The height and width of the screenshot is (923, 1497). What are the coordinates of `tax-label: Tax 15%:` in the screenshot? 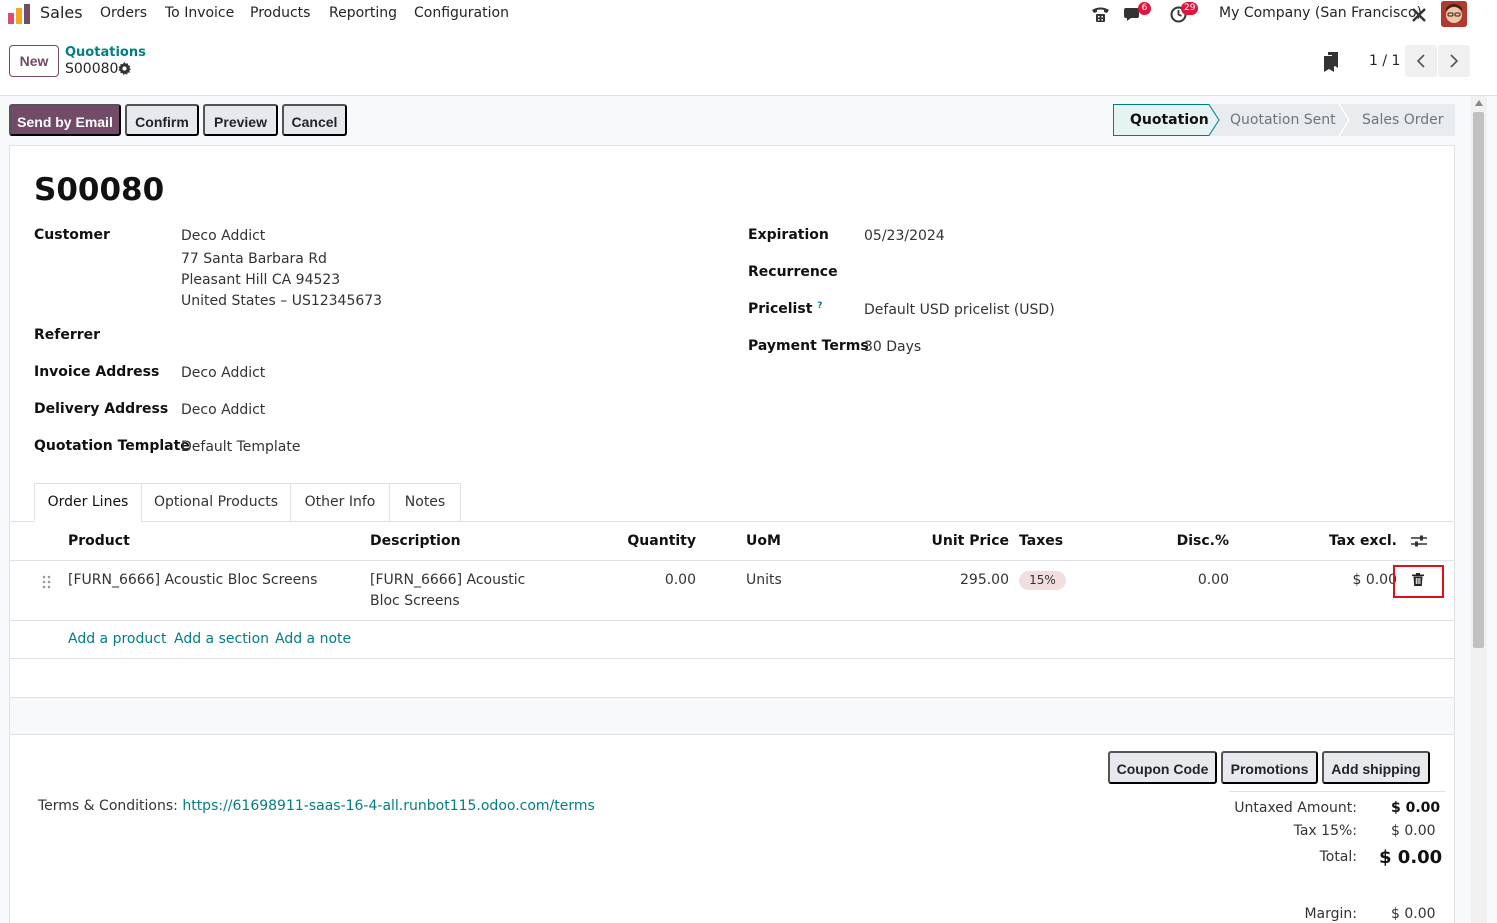 It's located at (1325, 831).